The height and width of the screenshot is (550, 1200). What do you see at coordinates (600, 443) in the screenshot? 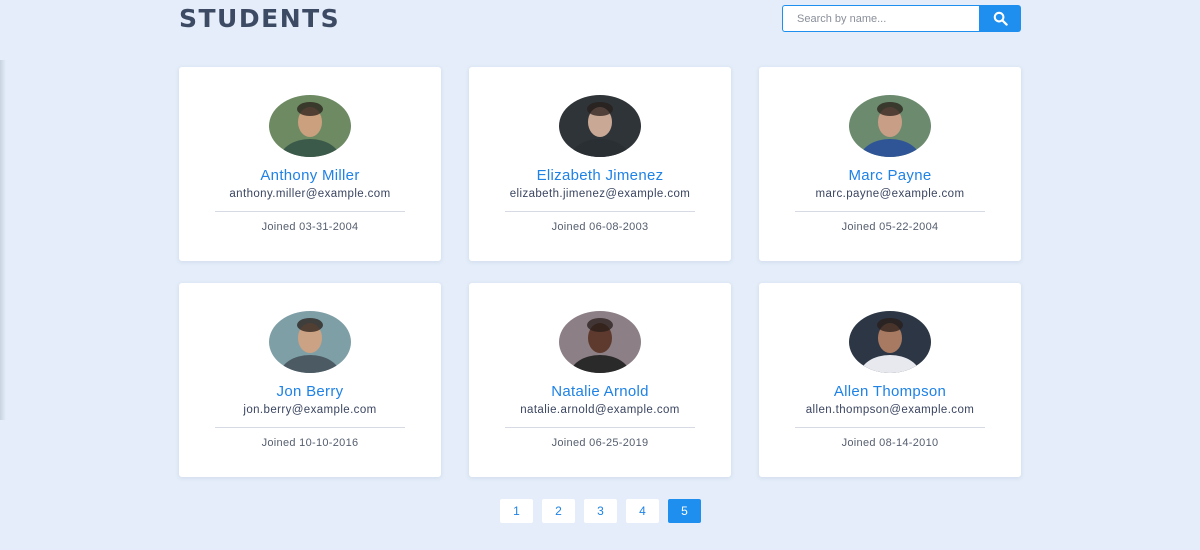
I see `joined-date: Joined 06-25-2019` at bounding box center [600, 443].